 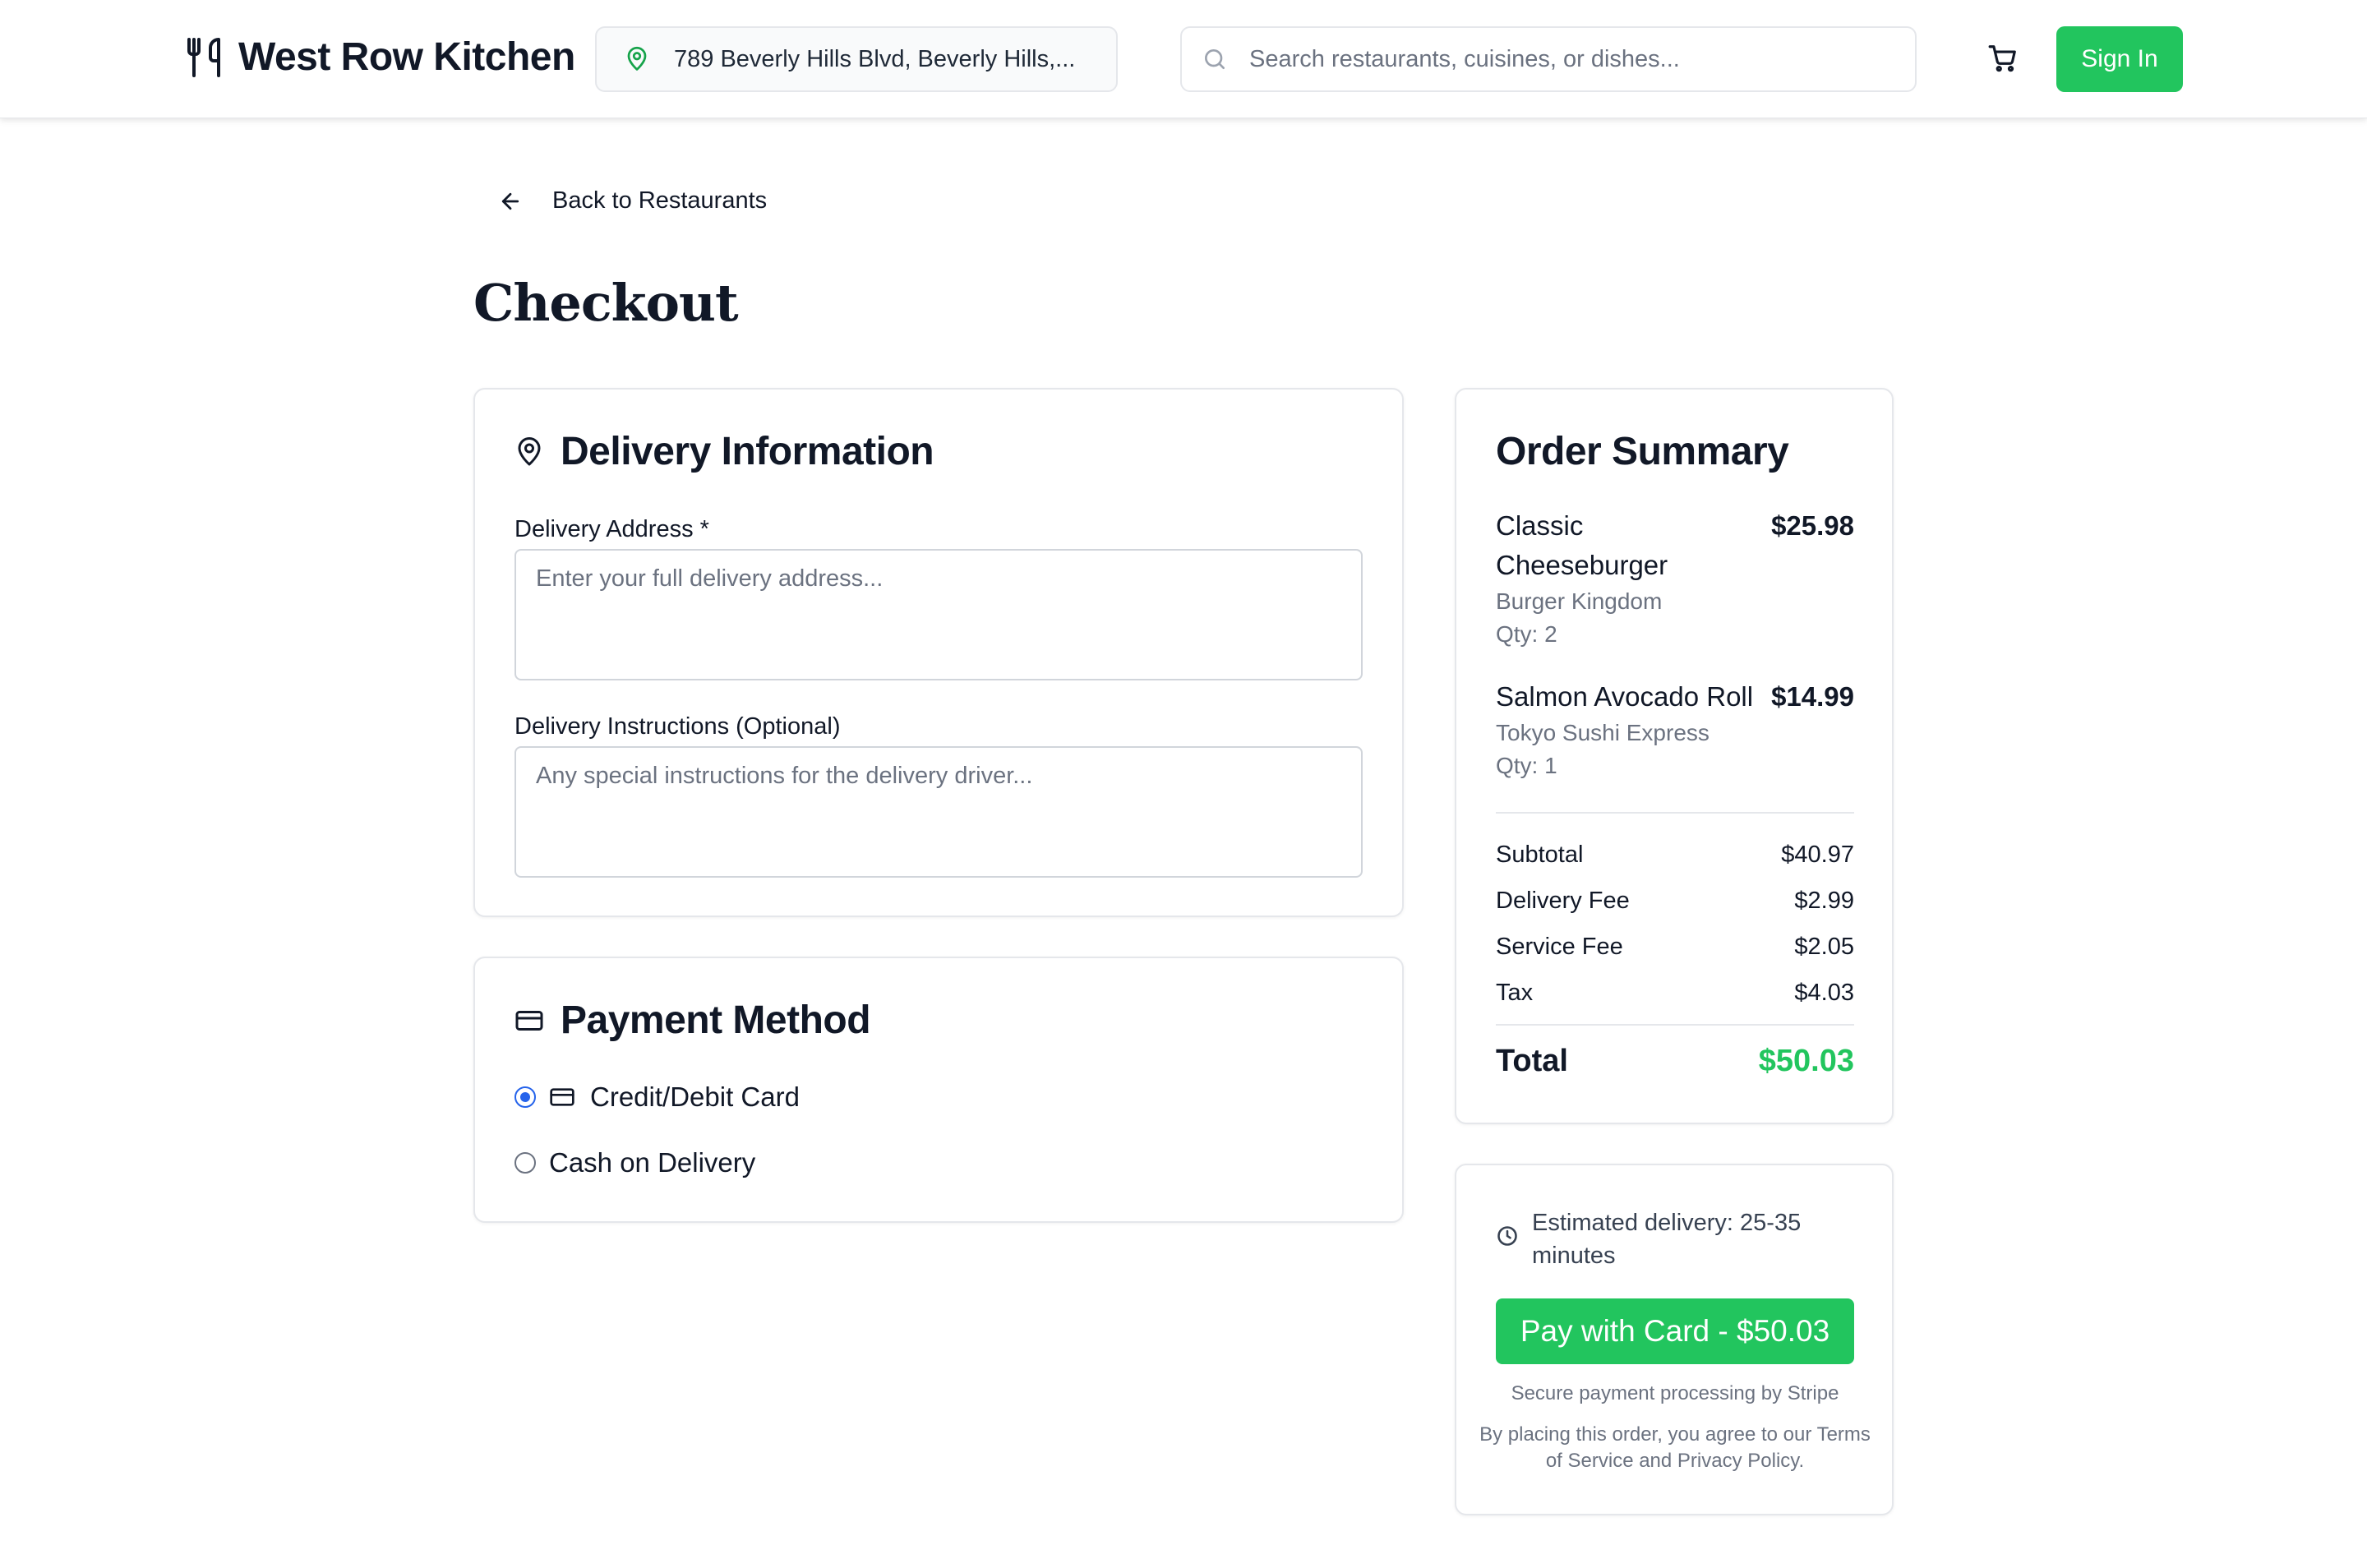 I want to click on summary-divider, so click(x=1675, y=813).